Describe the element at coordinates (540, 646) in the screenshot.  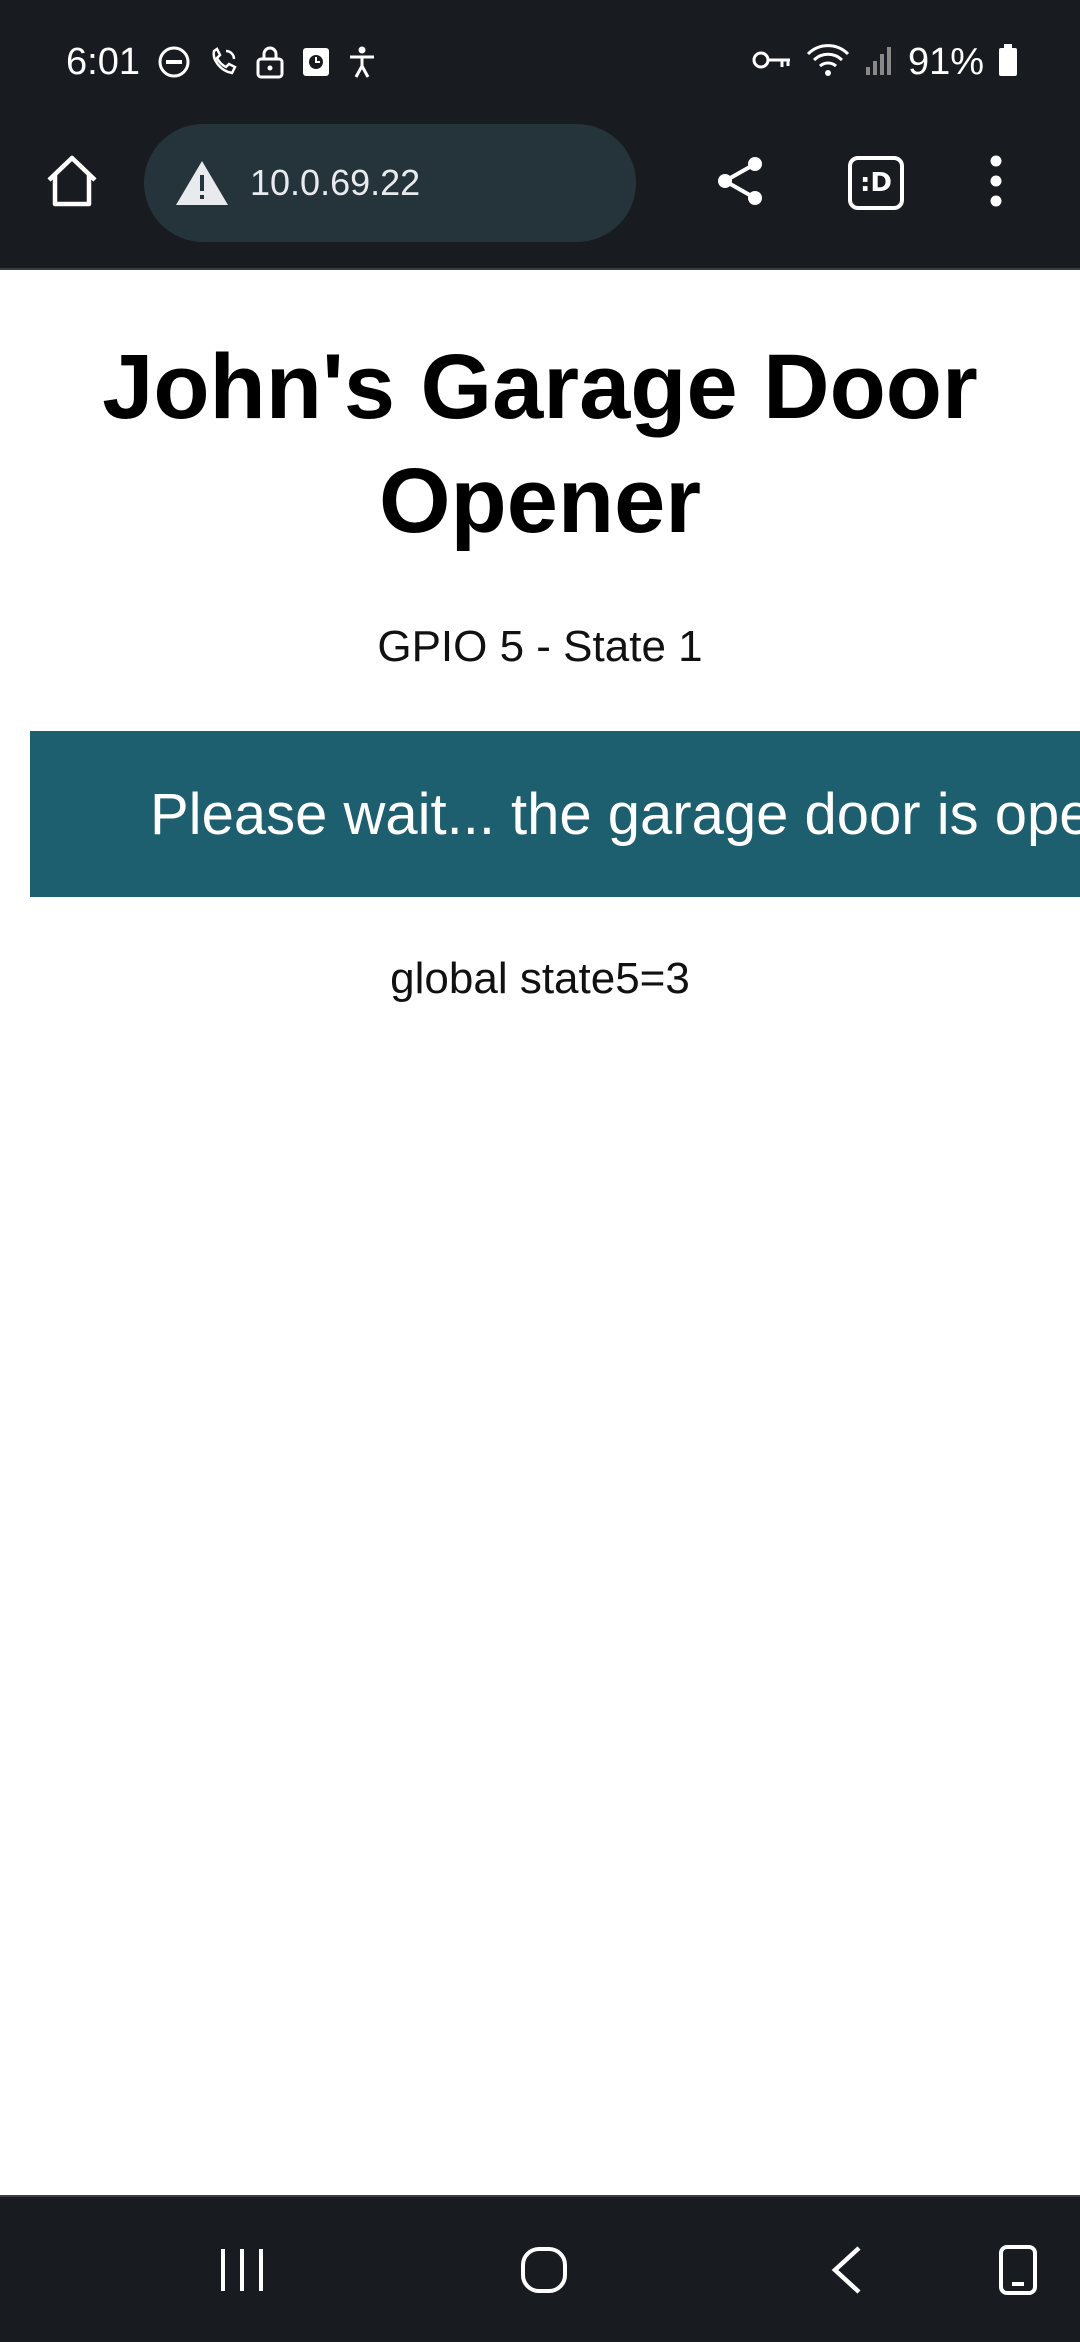
I see `gpio-state-text: GPIO 5 - State 1` at that location.